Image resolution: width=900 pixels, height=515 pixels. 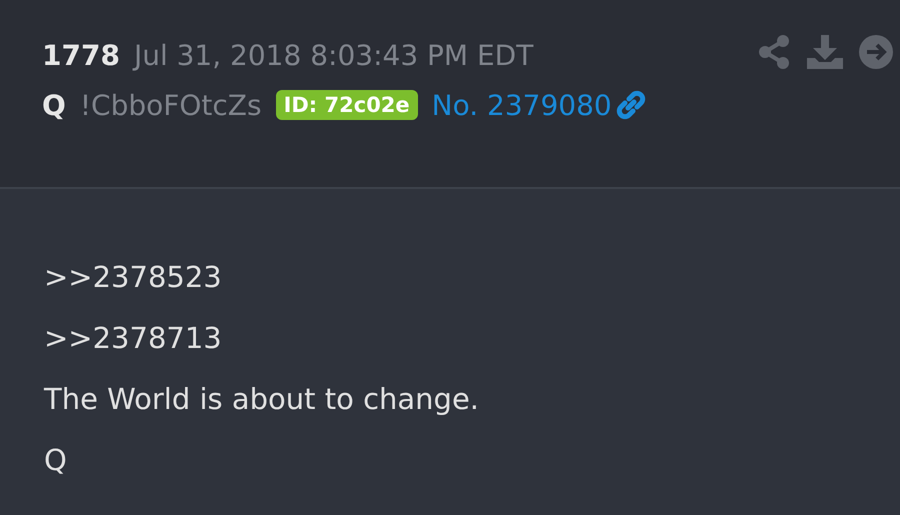 I want to click on post-text: >>2378523, so click(x=133, y=277).